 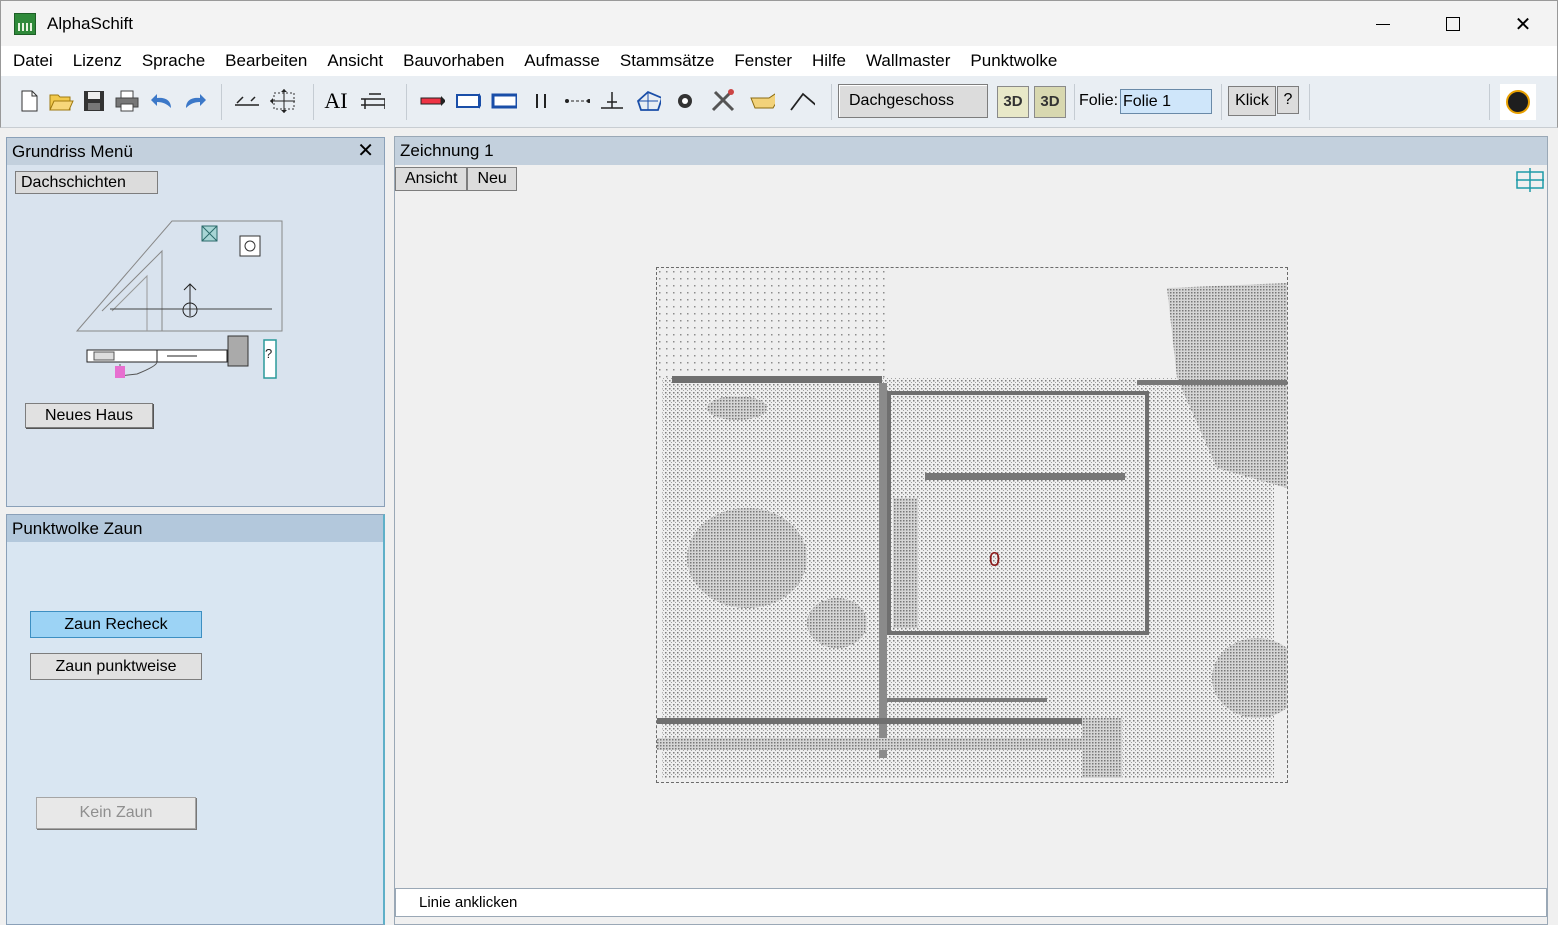 I want to click on diagram-help-mark: ?, so click(x=268, y=353).